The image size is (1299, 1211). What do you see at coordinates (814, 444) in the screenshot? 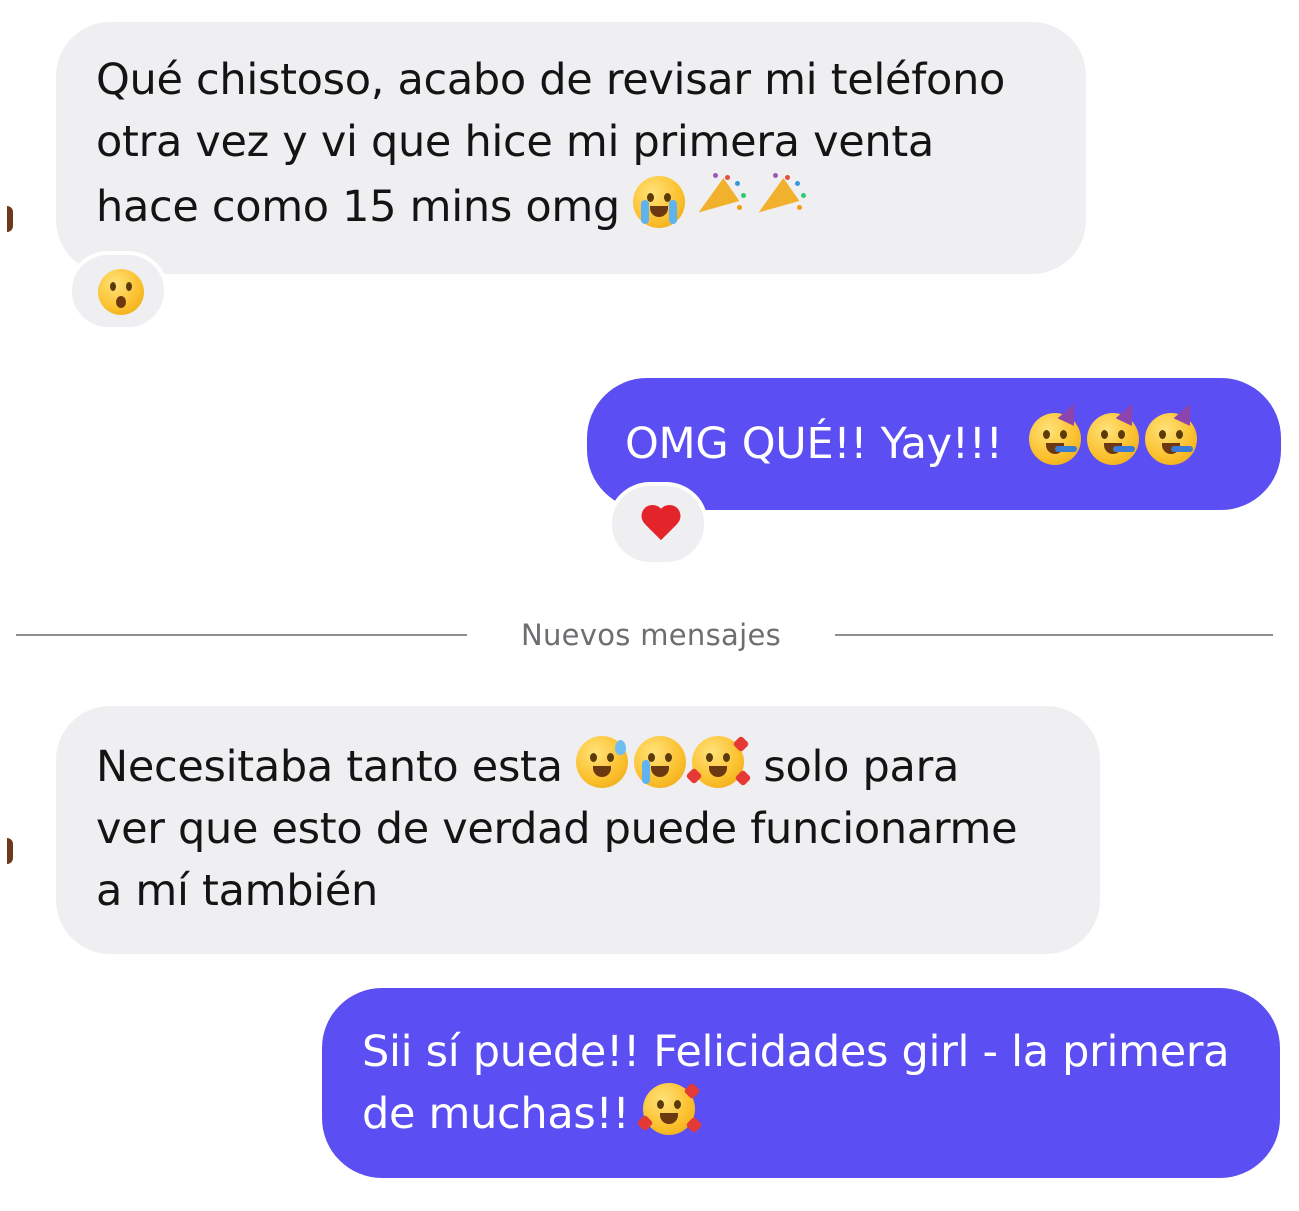
I see `message-text: OMG QUÉ!! Yay!!!` at bounding box center [814, 444].